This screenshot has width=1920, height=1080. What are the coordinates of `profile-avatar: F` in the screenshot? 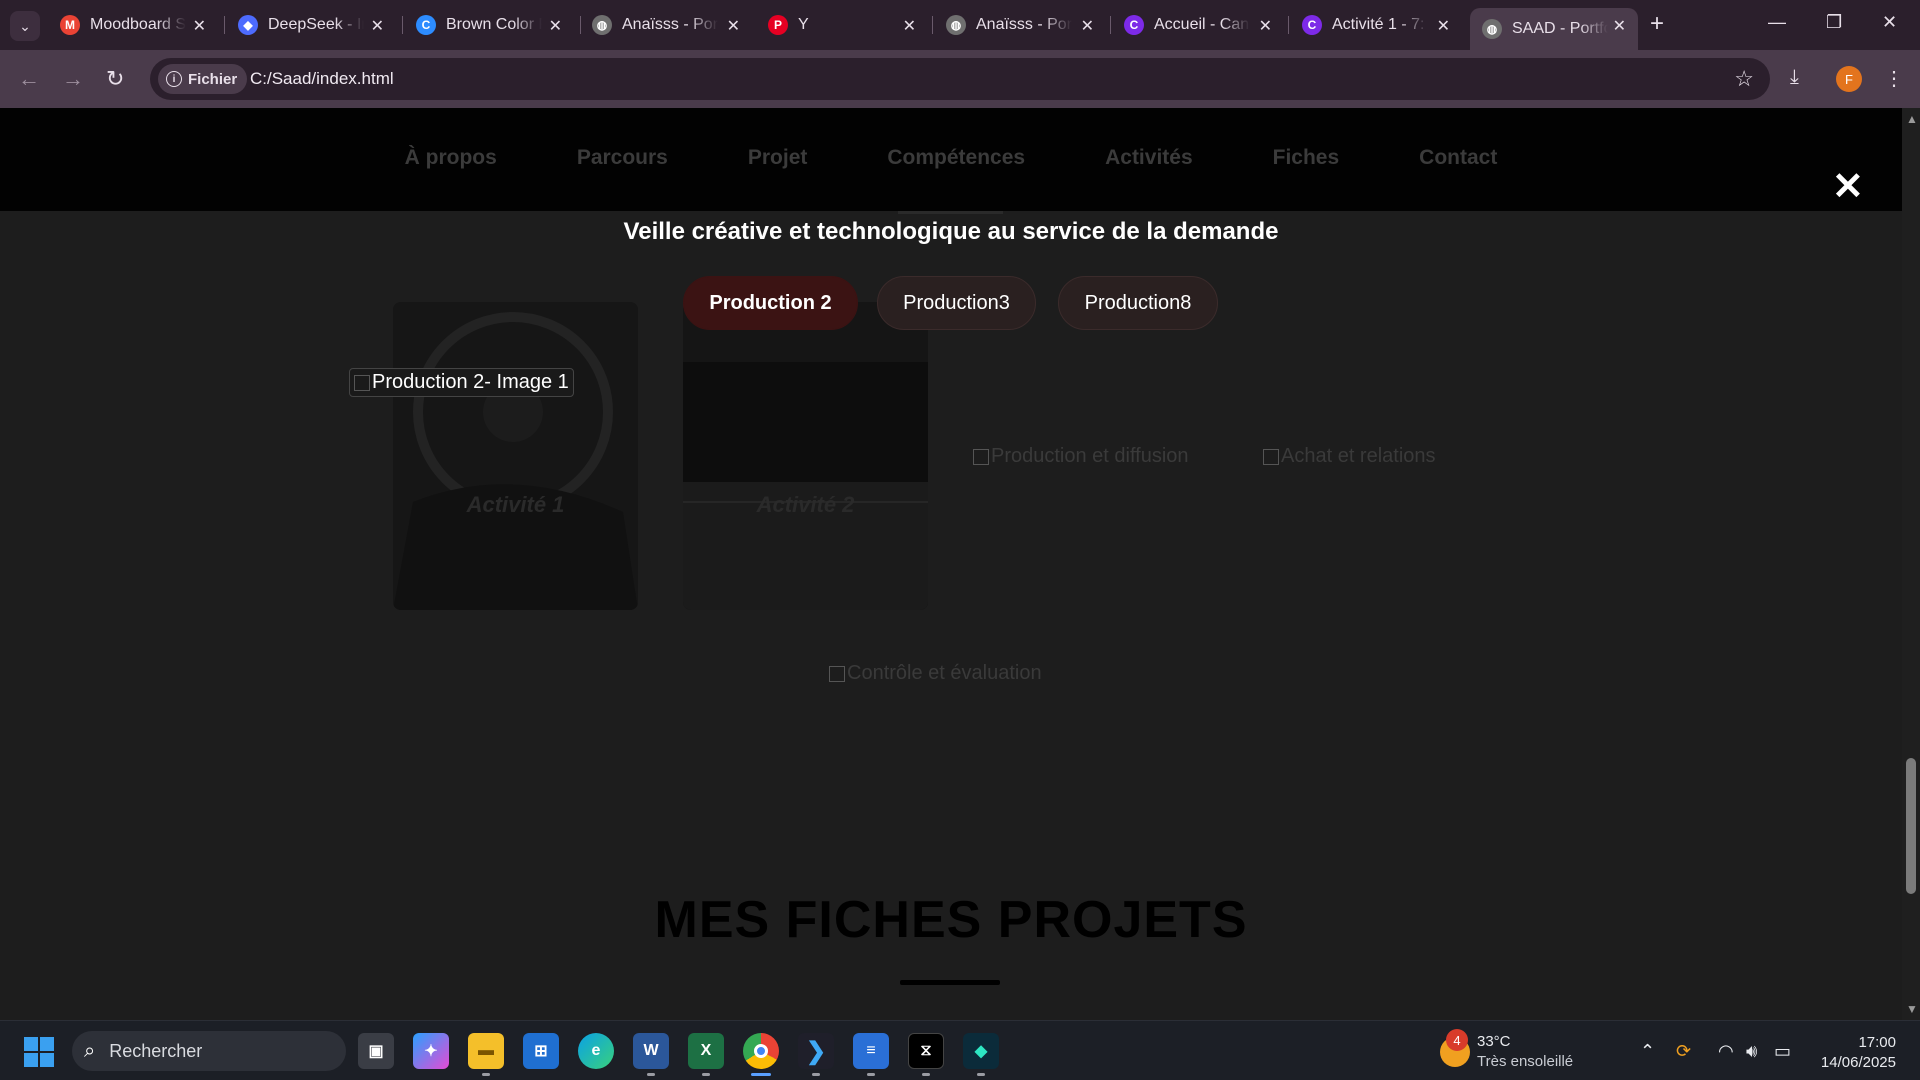 It's located at (1849, 79).